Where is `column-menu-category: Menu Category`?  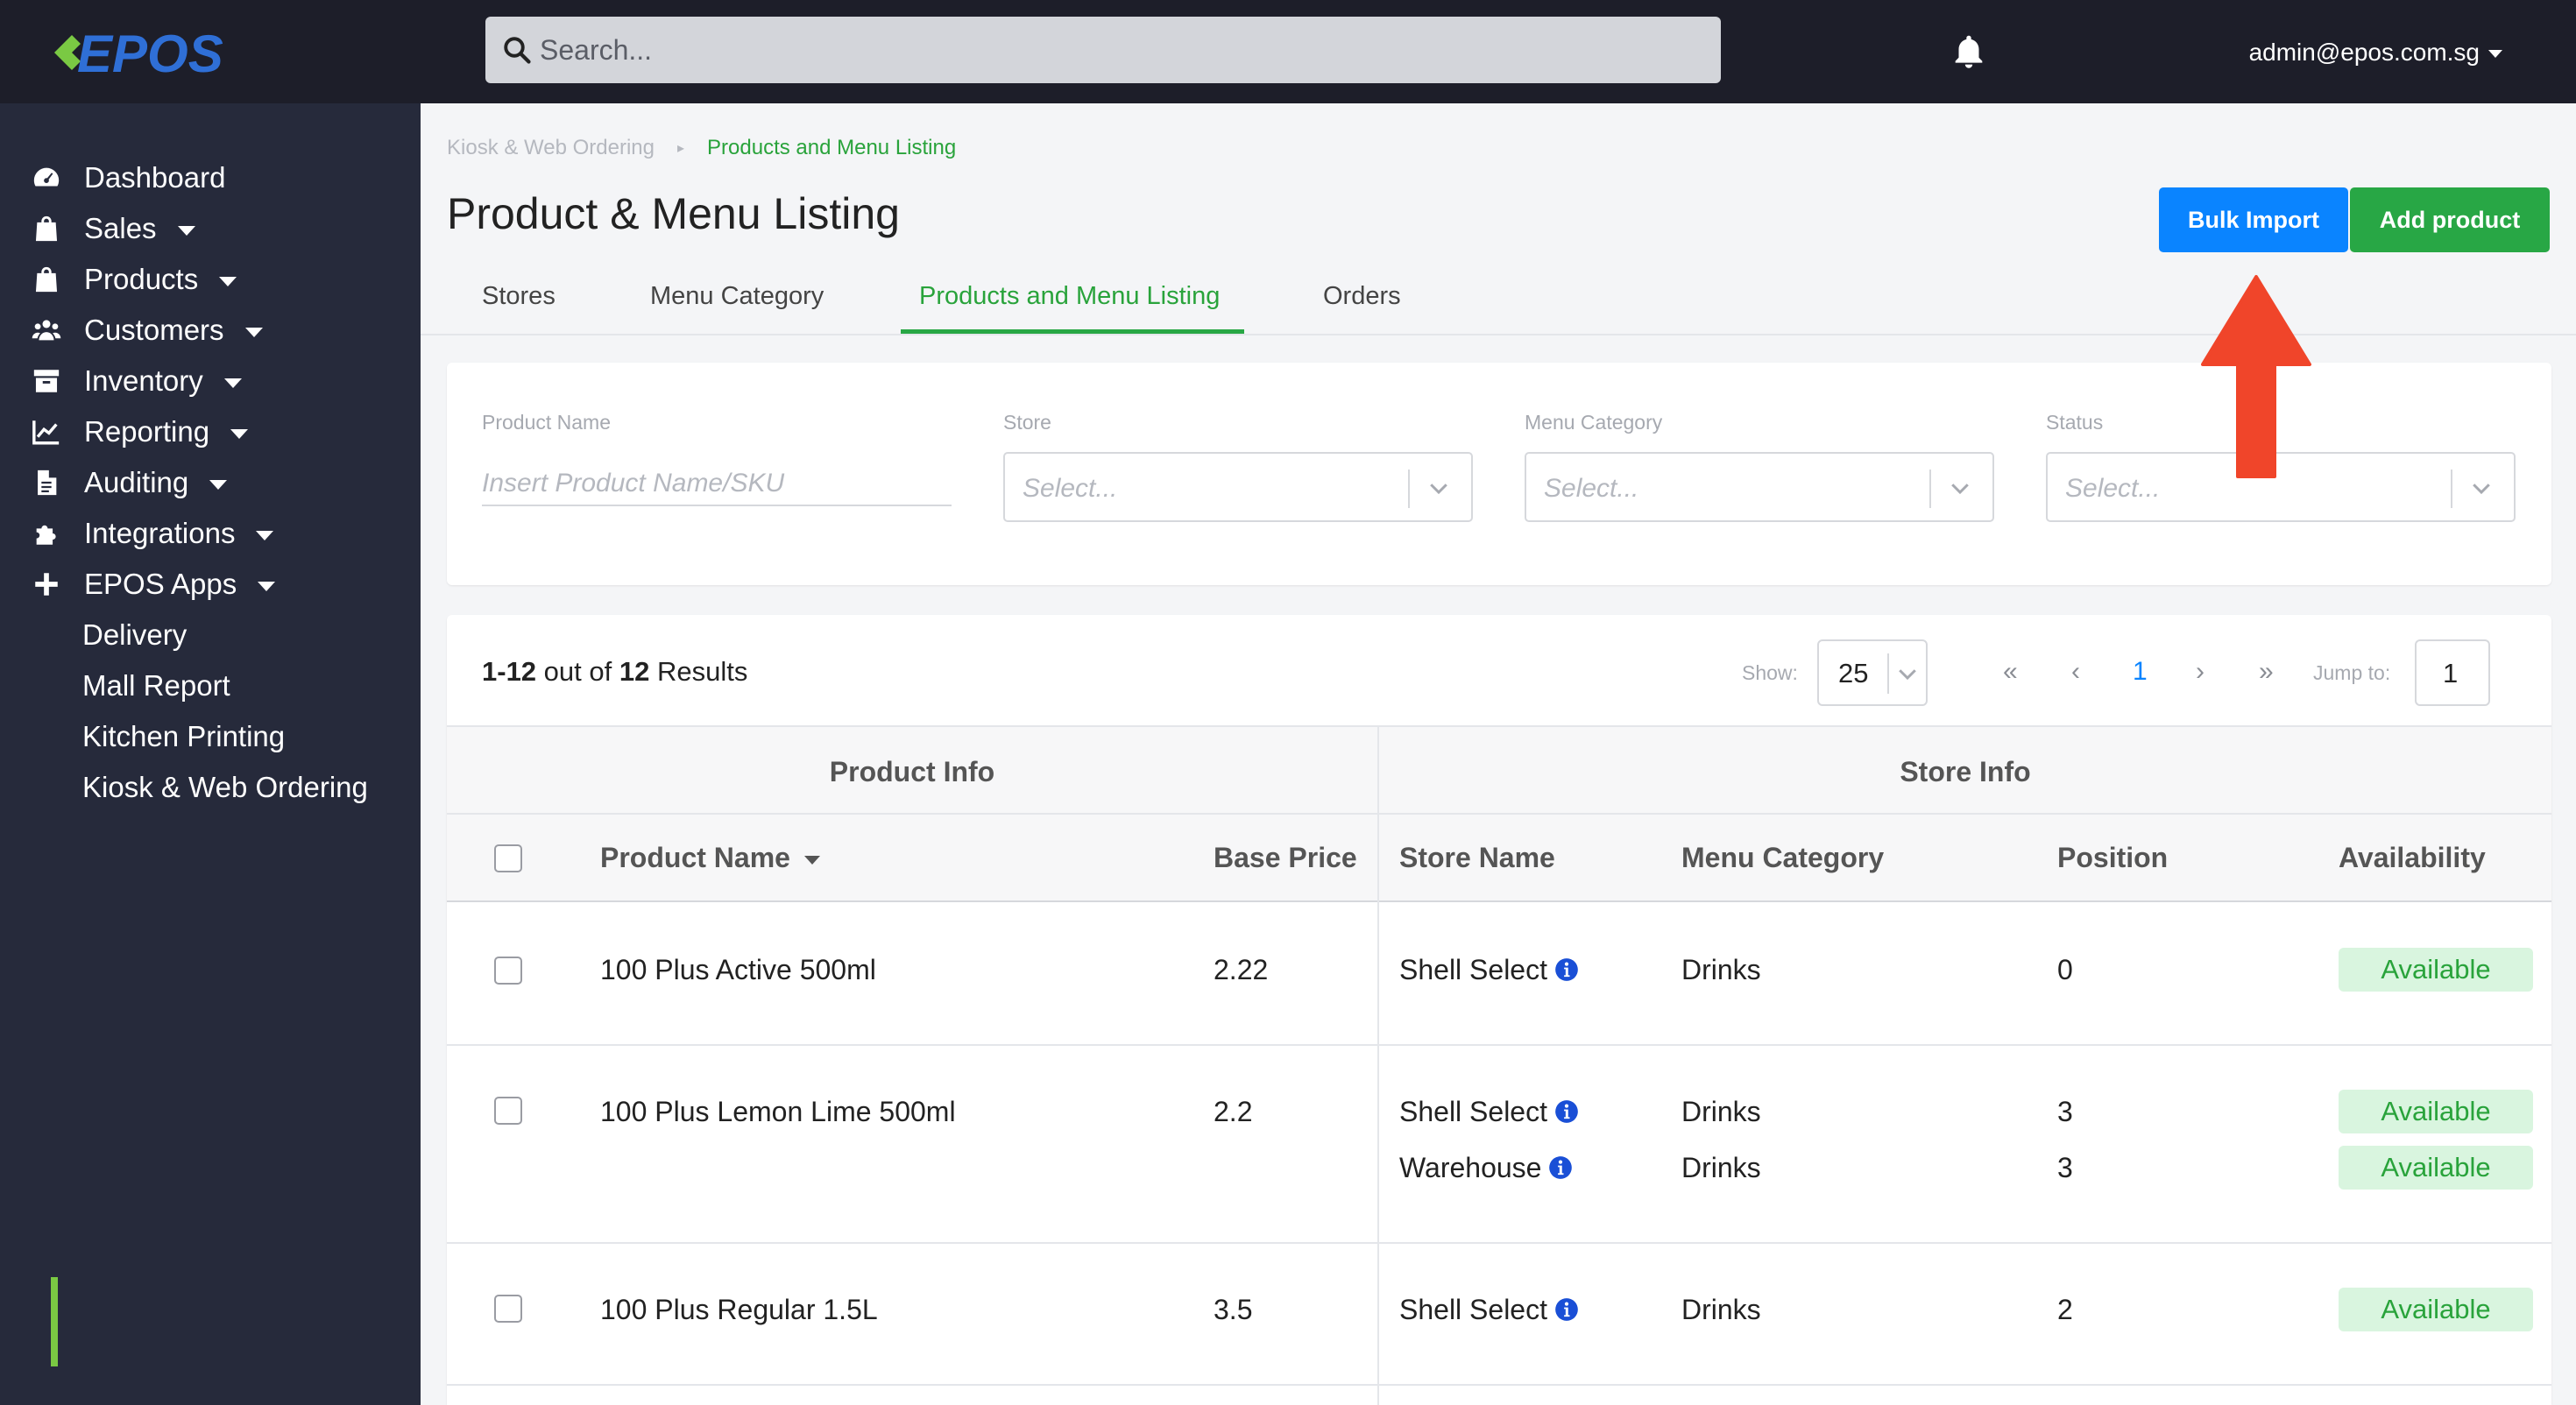 column-menu-category: Menu Category is located at coordinates (1783, 857).